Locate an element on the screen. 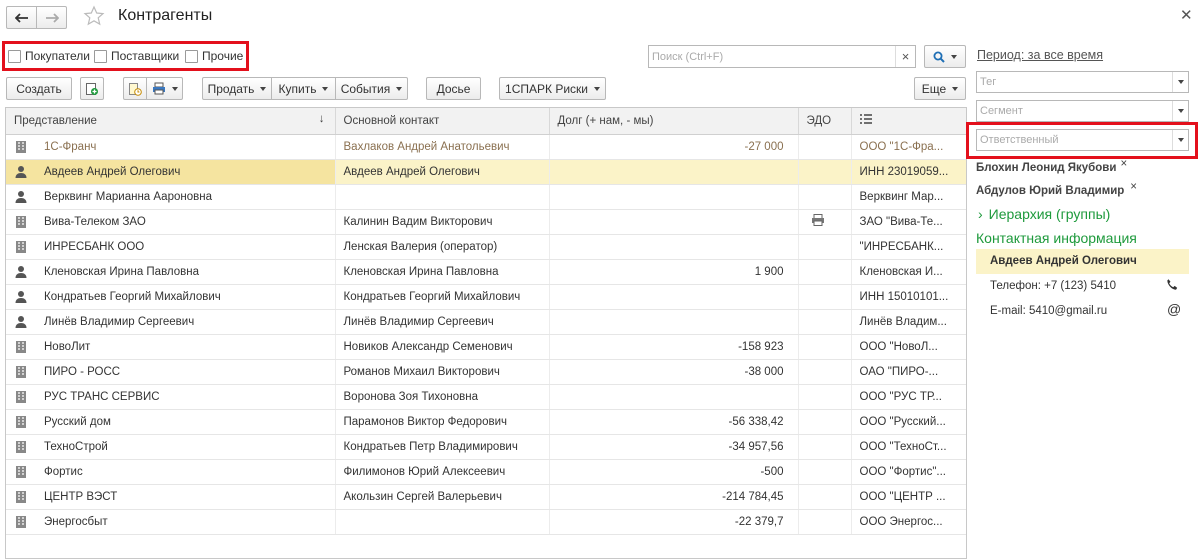 This screenshot has width=1200, height=559. search-input: Поиск (Ctrl+F) × is located at coordinates (782, 56).